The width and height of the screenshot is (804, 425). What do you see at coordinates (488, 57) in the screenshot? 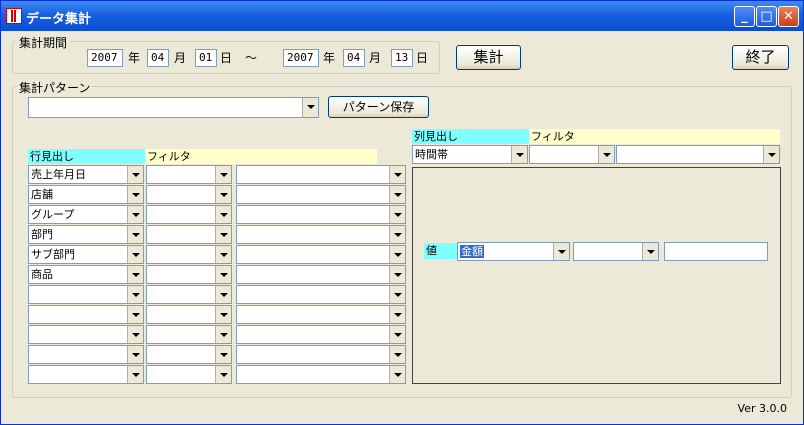
I see `aggregate-button: 集計` at bounding box center [488, 57].